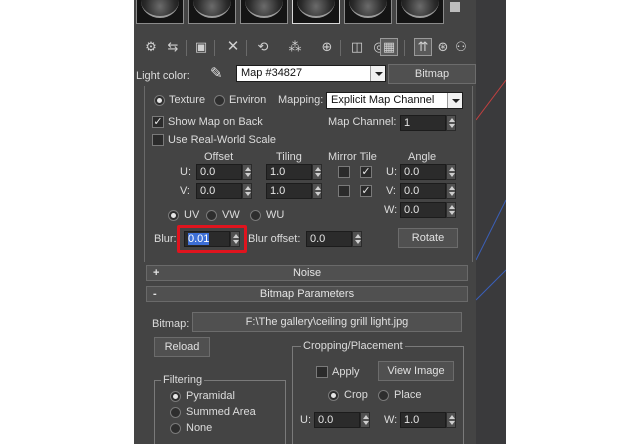 The height and width of the screenshot is (444, 640). Describe the element at coordinates (422, 157) in the screenshot. I see `angle-header: Angle` at that location.